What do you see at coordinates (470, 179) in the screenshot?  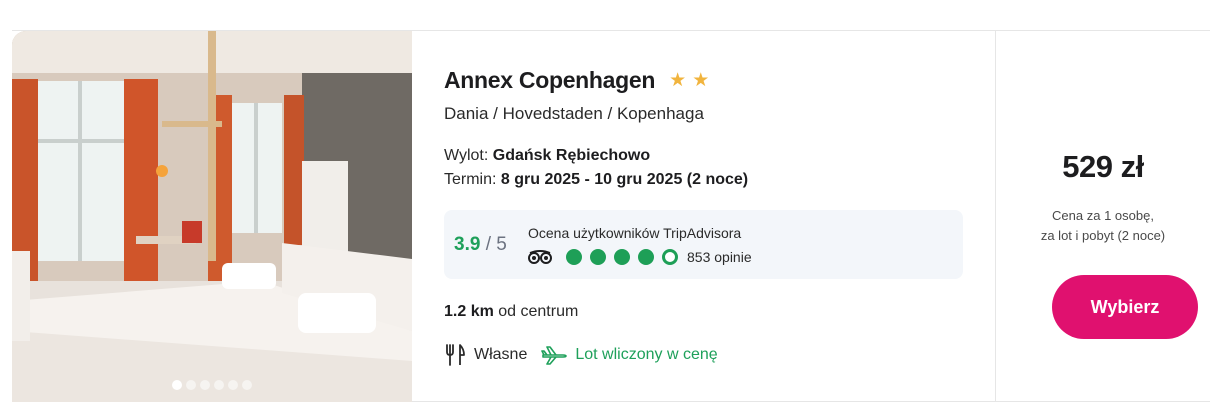 I see `term-label: Termin:` at bounding box center [470, 179].